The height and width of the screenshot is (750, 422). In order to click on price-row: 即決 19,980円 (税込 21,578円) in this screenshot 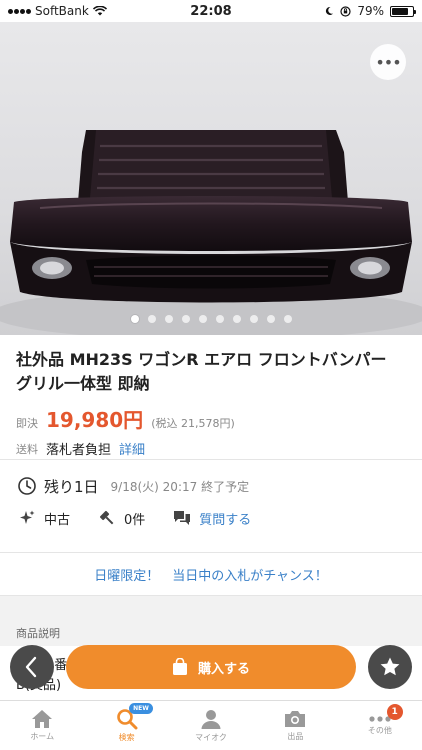, I will do `click(211, 418)`.